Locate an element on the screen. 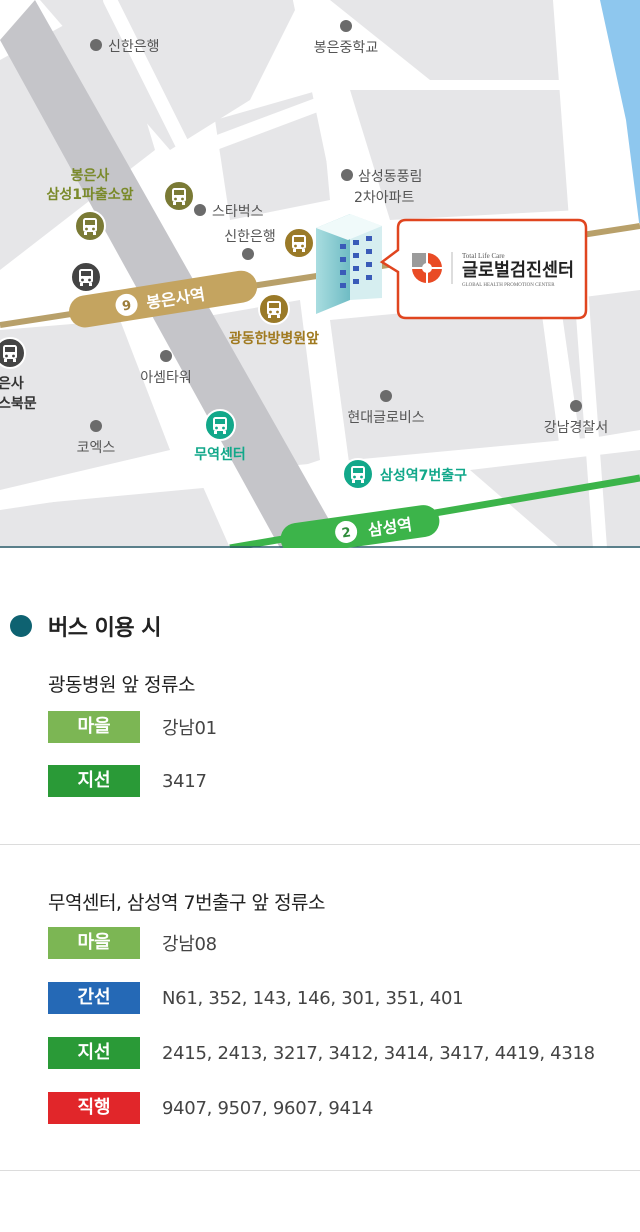  stop-name: 무역센터, 삼성역 7번출구 앞 정류소 is located at coordinates (187, 903).